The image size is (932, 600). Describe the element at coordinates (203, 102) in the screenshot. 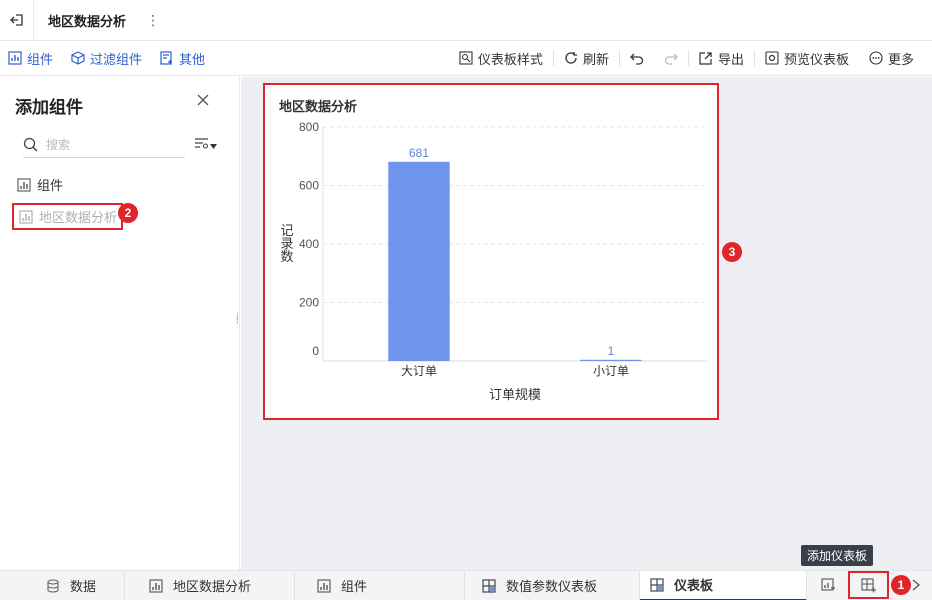

I see `close-icon` at that location.